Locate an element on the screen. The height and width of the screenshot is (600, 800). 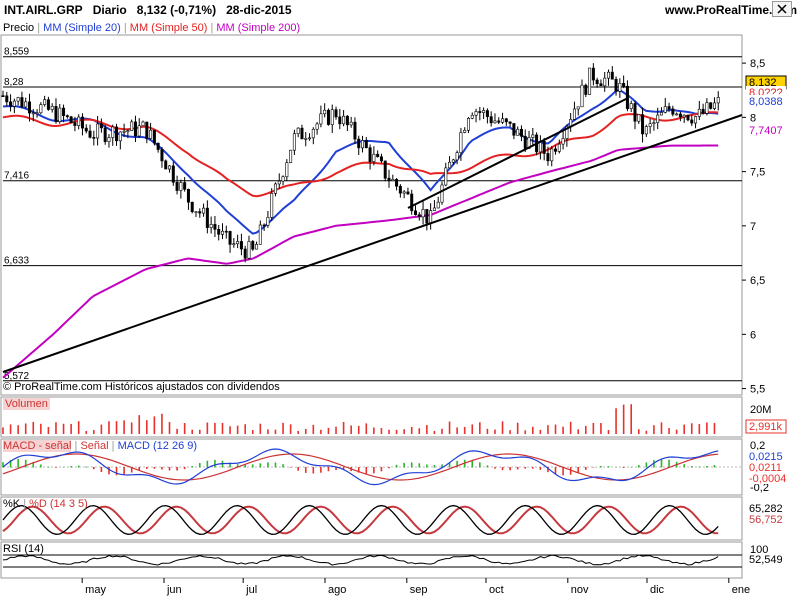
level-label: 8,28 is located at coordinates (14, 82).